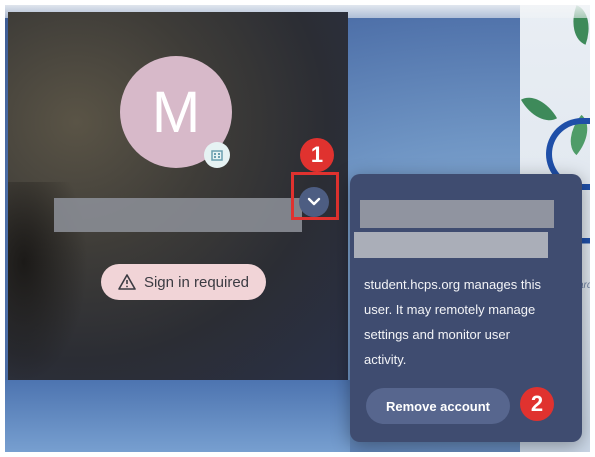  I want to click on chevron-down-icon, so click(314, 201).